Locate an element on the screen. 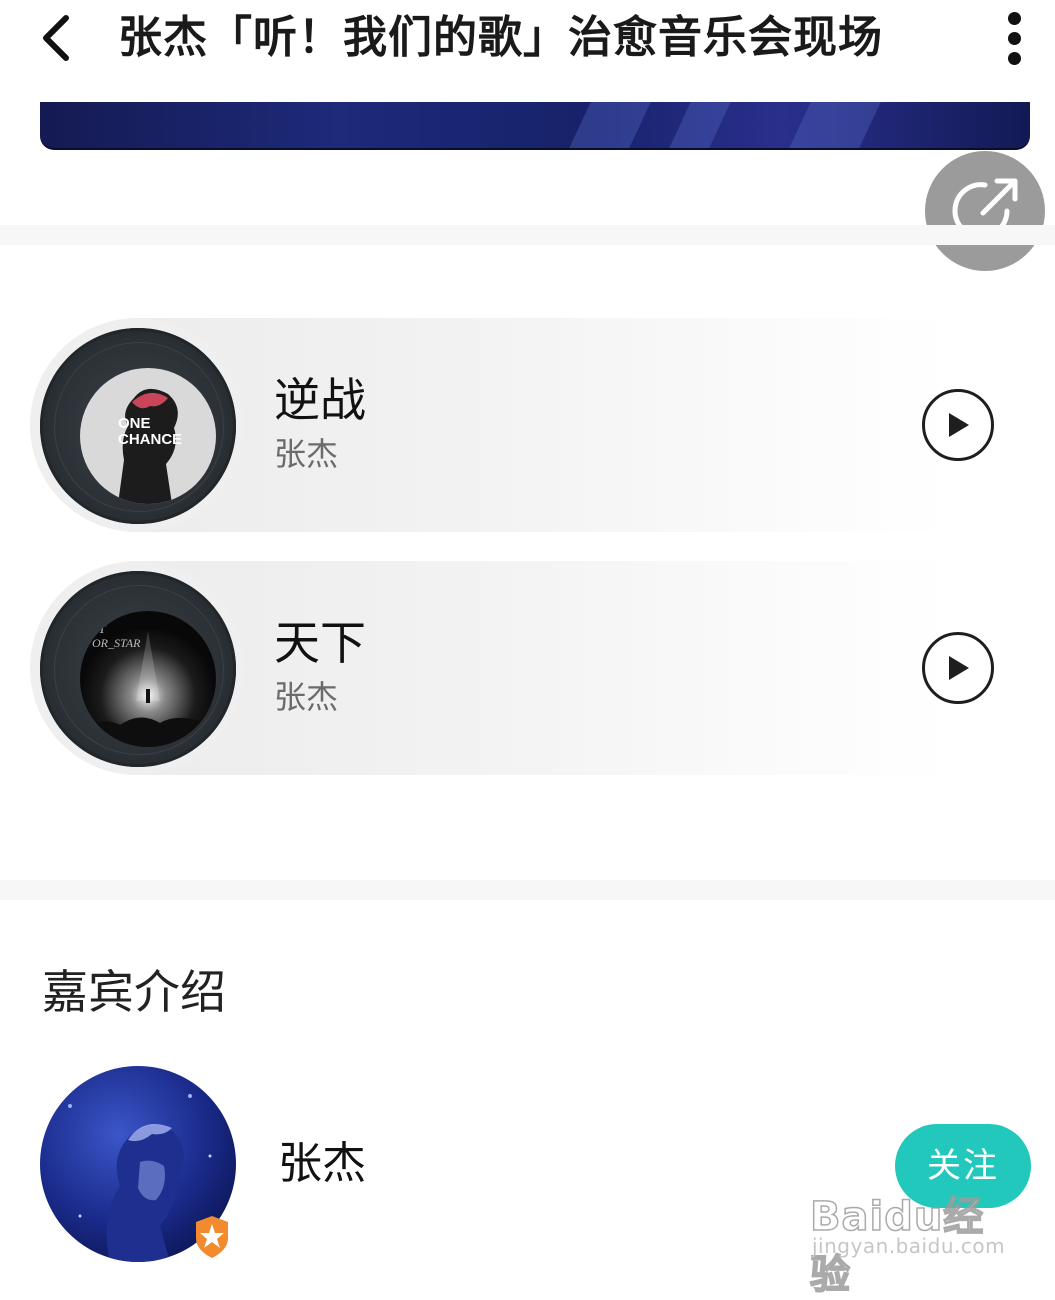  album-cover-text: OR_STAR is located at coordinates (116, 643).